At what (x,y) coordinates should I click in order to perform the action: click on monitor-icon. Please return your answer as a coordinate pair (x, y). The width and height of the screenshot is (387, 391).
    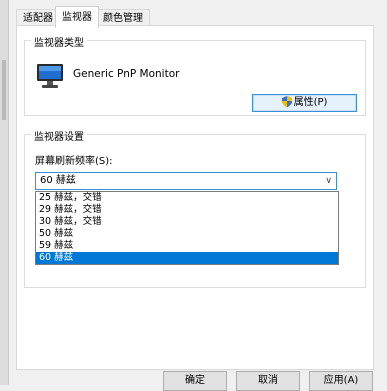
    Looking at the image, I should click on (50, 76).